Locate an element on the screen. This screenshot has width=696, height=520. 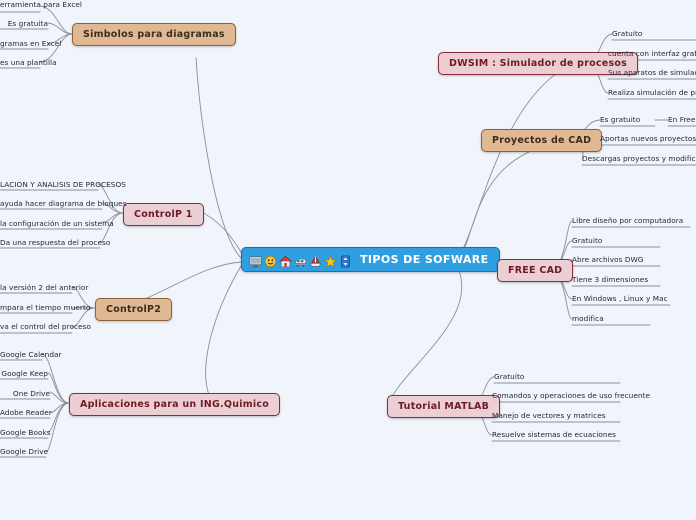
leaf-cp1-4: Da una respuesta del proceso is located at coordinates (55, 242).